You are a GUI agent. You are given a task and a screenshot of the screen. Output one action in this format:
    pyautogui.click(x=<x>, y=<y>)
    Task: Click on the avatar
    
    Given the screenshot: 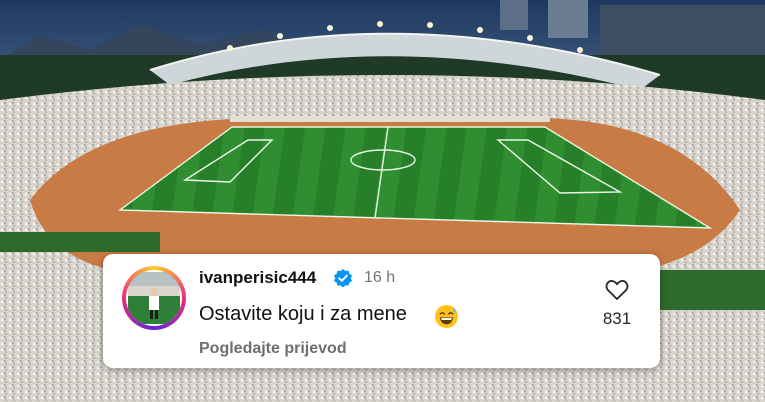 What is the action you would take?
    pyautogui.click(x=154, y=298)
    